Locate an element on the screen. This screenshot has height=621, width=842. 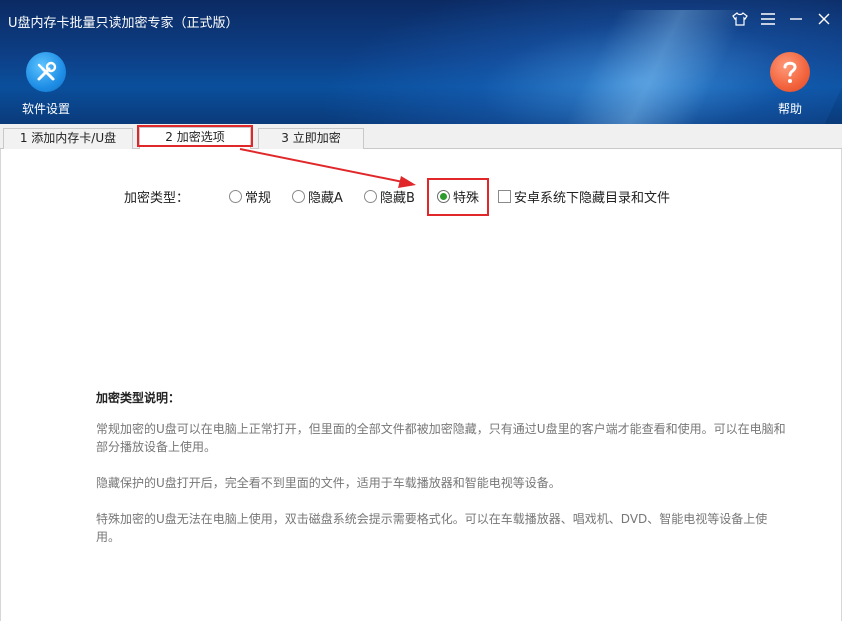
radio-hidden-b-label: 隐藏B is located at coordinates (397, 198).